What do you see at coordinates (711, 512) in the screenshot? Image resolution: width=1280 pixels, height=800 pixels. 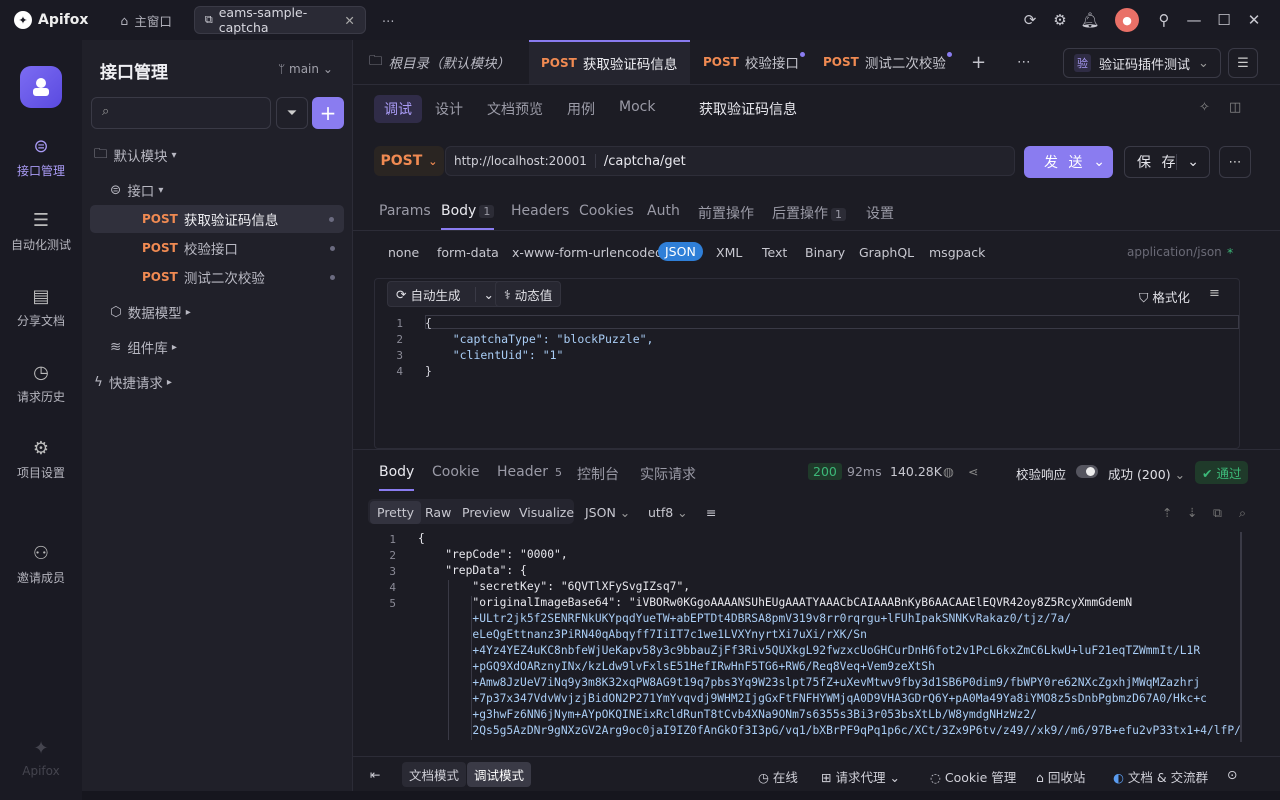 I see `wrap-icon: ≡` at bounding box center [711, 512].